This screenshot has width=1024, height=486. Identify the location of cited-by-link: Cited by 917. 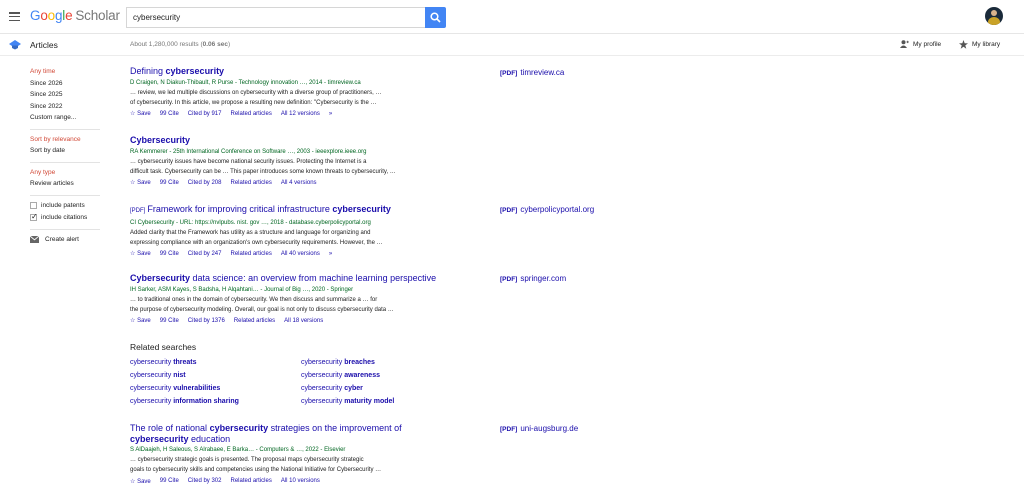
(205, 114).